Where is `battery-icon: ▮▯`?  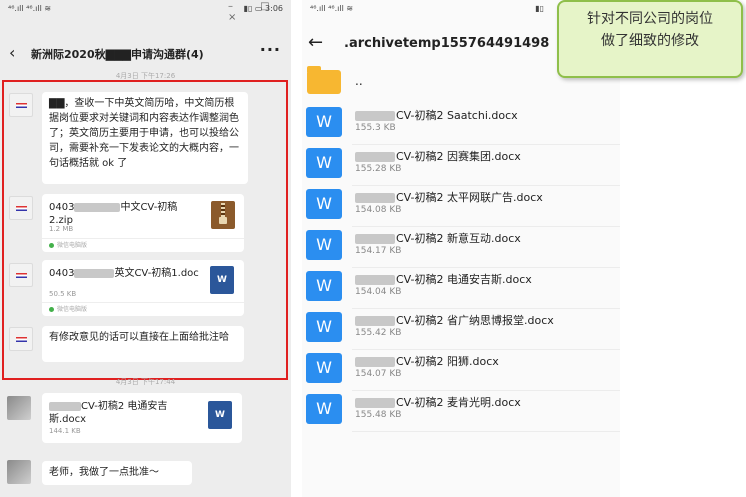 battery-icon: ▮▯ is located at coordinates (539, 8).